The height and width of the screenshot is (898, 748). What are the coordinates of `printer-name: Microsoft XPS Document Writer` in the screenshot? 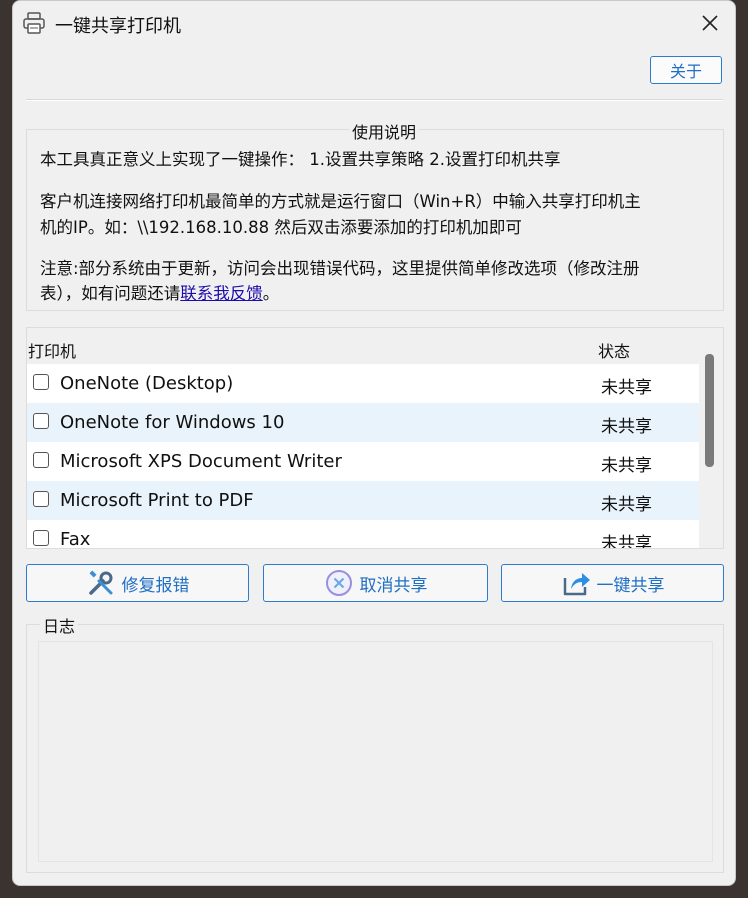 It's located at (201, 461).